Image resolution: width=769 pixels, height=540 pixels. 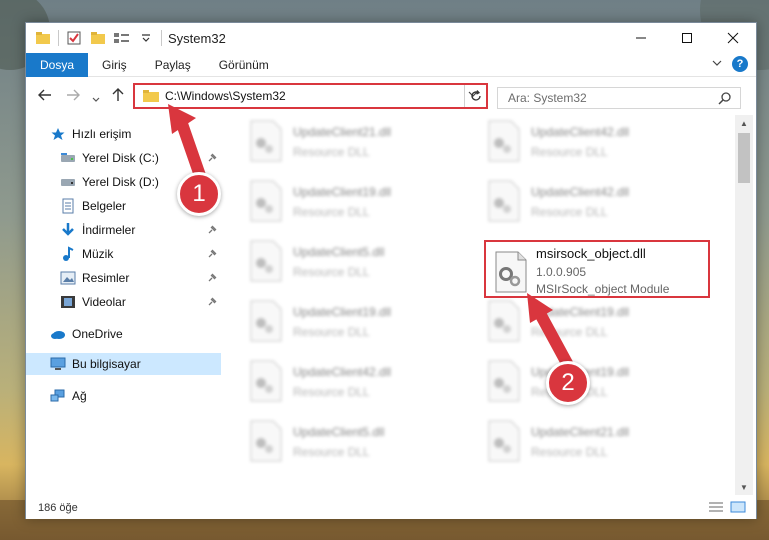 I want to click on sidebar-item-label: Yerel Disk (C:), so click(x=120, y=158).